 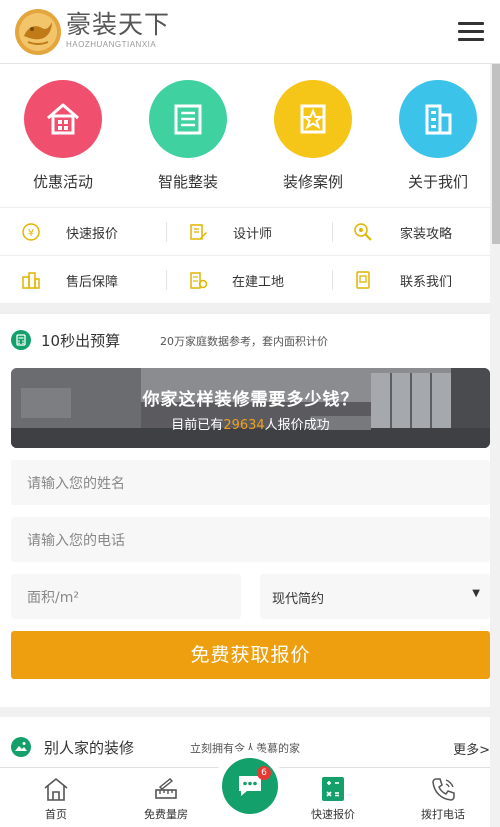 I want to click on link-row: ¥ 快速报价 设计师 家装攻略, so click(x=245, y=232).